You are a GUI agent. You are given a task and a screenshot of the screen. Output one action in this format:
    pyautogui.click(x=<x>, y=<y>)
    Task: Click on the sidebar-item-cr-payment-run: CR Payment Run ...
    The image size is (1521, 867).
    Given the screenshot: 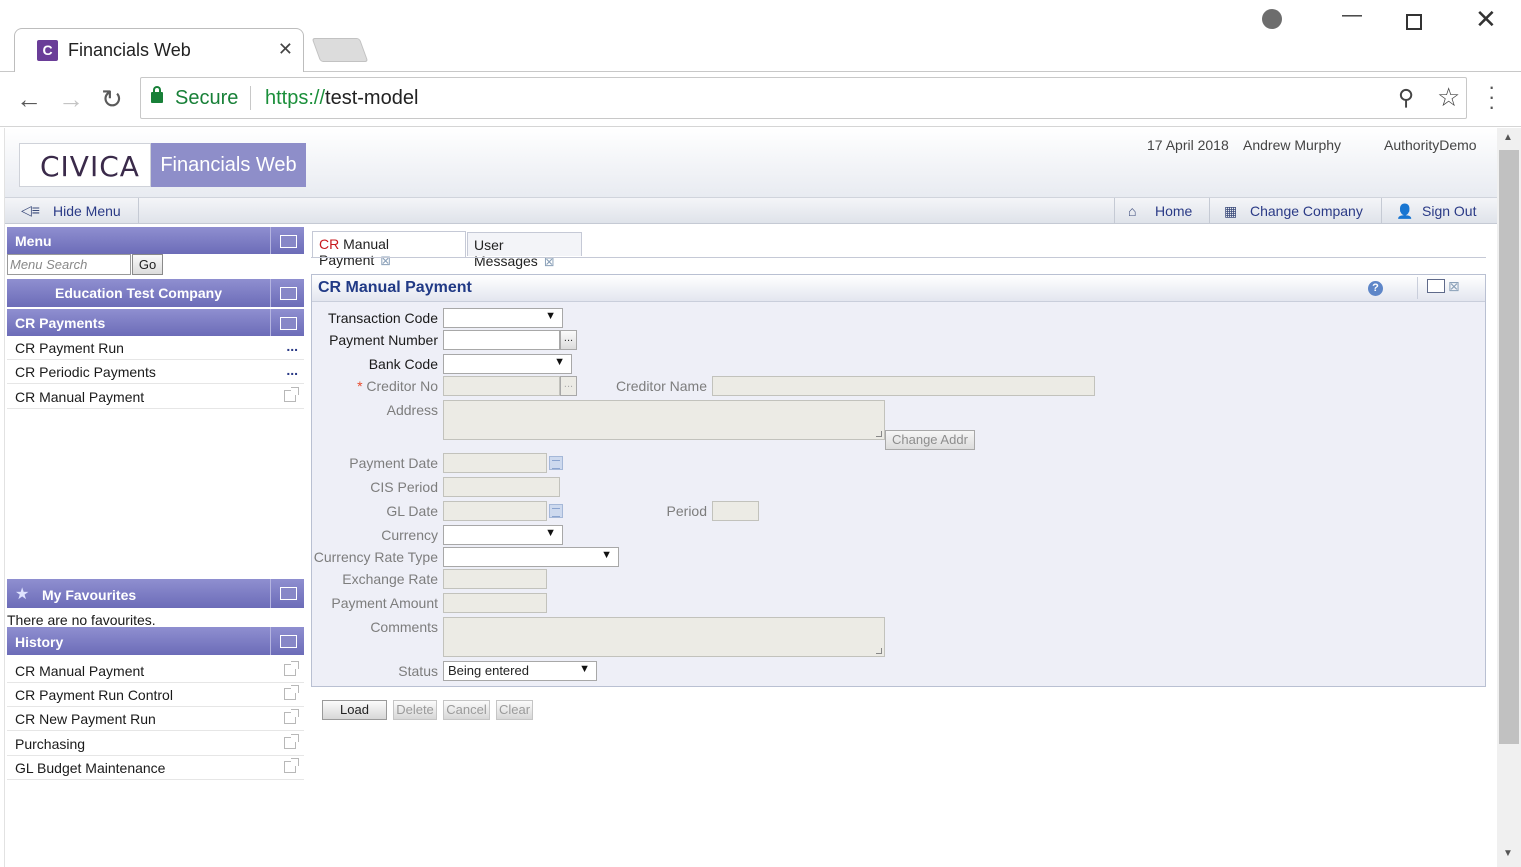 What is the action you would take?
    pyautogui.click(x=155, y=348)
    